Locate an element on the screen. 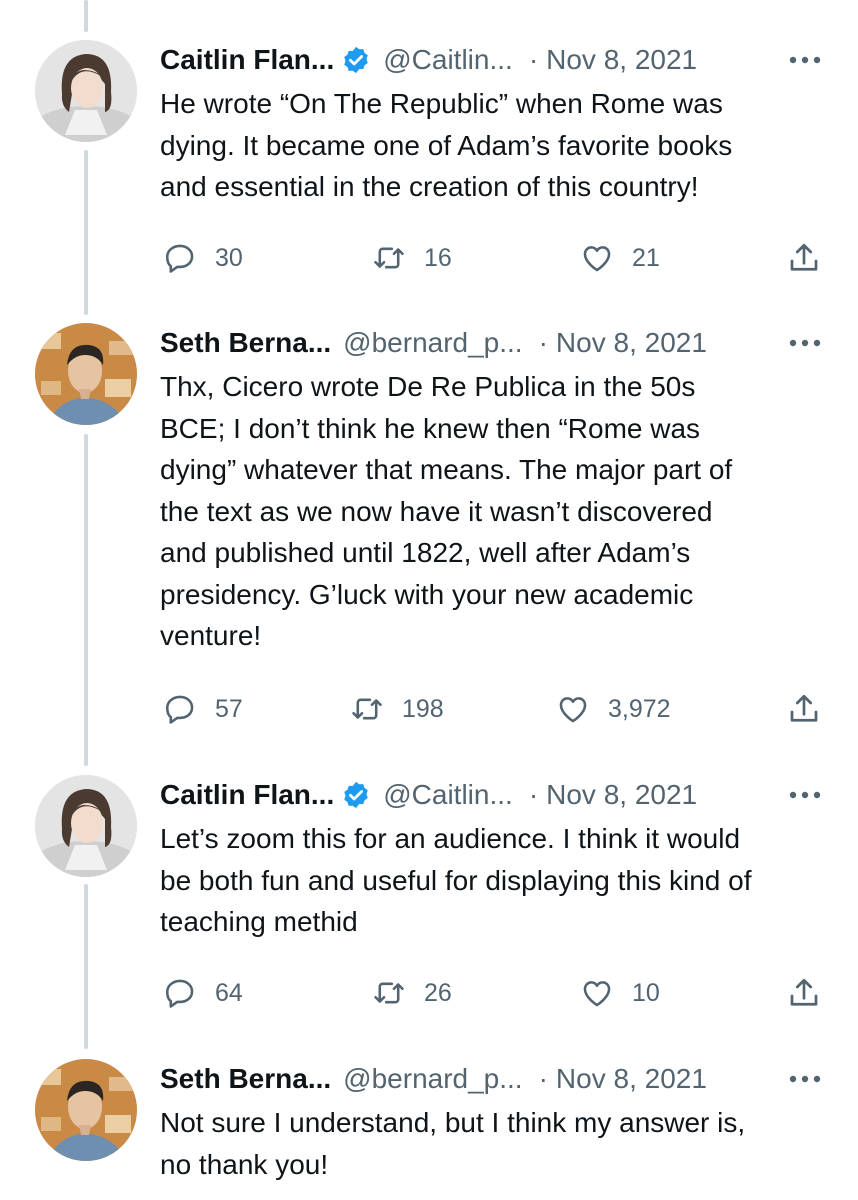  reply-button: 30 is located at coordinates (203, 258).